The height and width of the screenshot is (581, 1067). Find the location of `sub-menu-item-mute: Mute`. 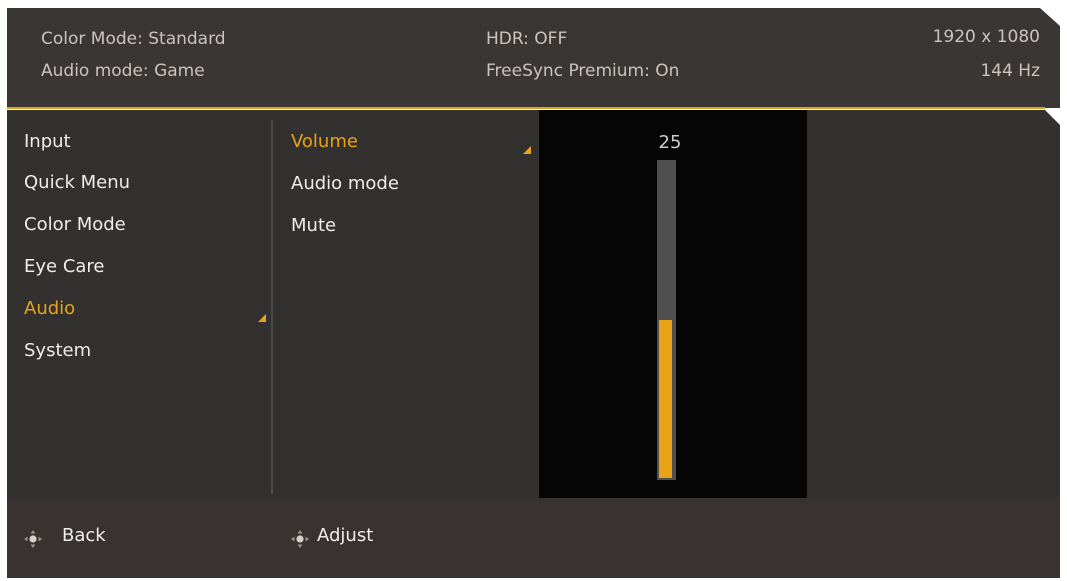

sub-menu-item-mute: Mute is located at coordinates (313, 225).